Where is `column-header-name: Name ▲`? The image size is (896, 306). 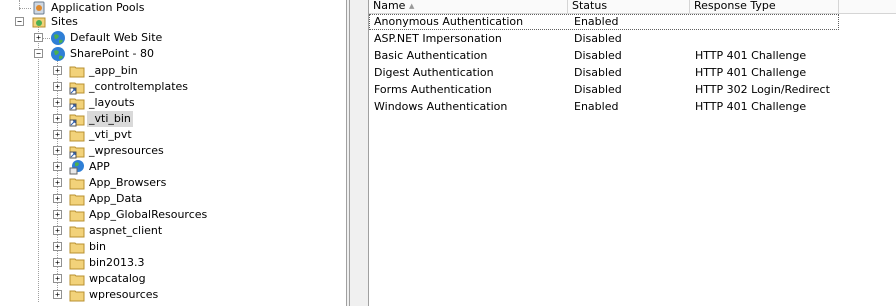 column-header-name: Name ▲ is located at coordinates (468, 6).